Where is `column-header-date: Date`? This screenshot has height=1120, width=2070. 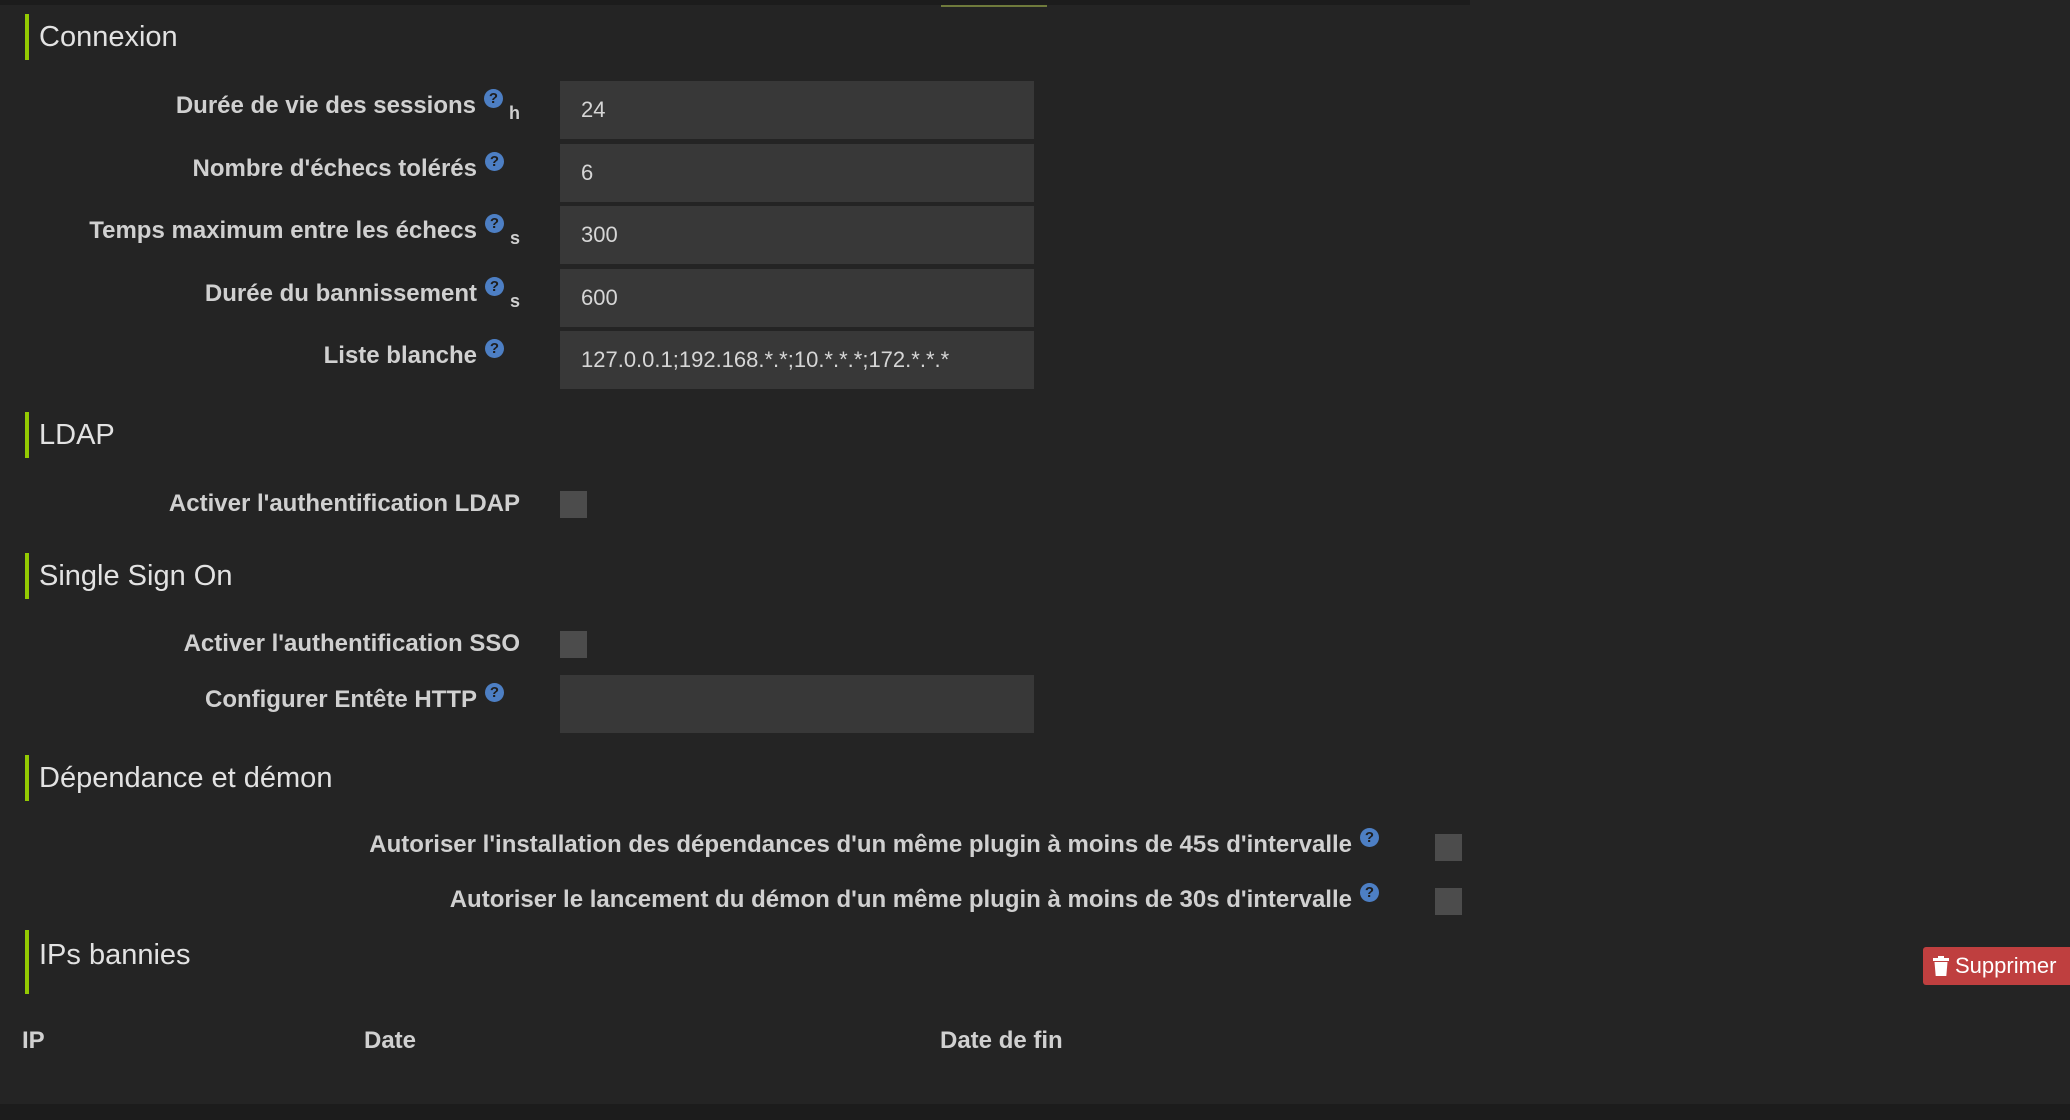
column-header-date: Date is located at coordinates (390, 1041).